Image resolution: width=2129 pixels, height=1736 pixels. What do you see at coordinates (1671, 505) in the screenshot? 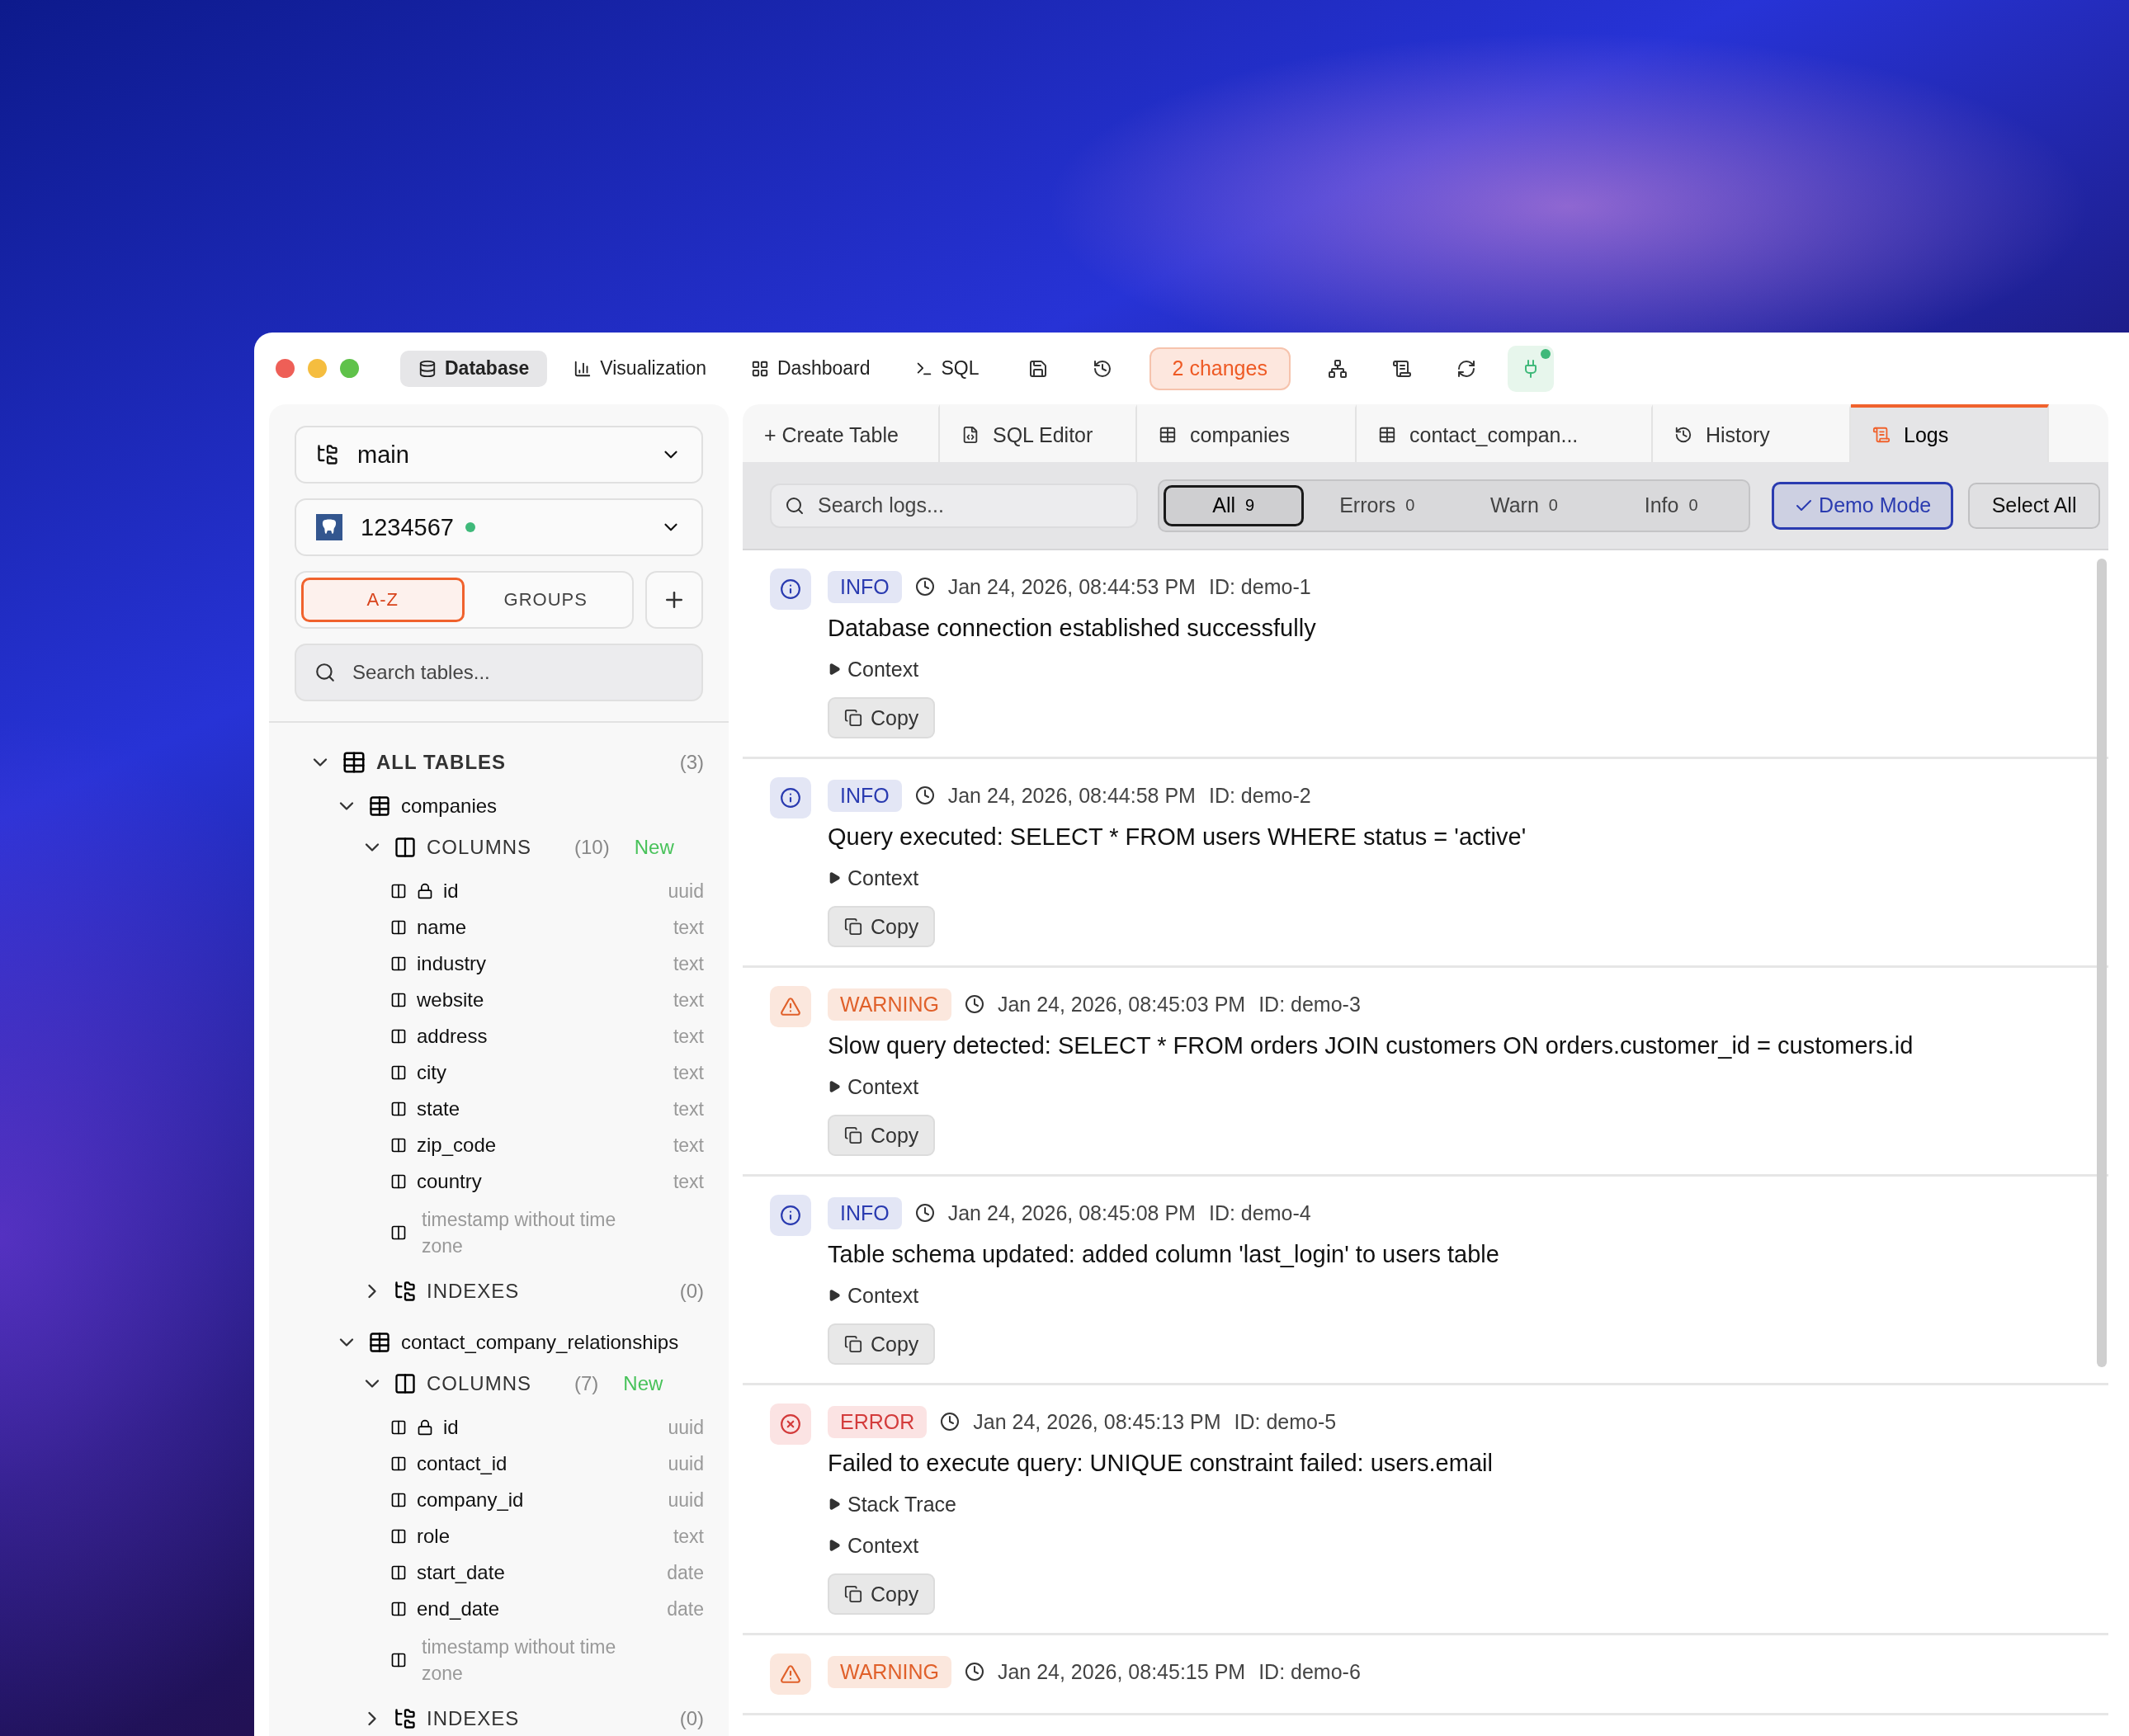
I see `filter-tab: Info 0` at bounding box center [1671, 505].